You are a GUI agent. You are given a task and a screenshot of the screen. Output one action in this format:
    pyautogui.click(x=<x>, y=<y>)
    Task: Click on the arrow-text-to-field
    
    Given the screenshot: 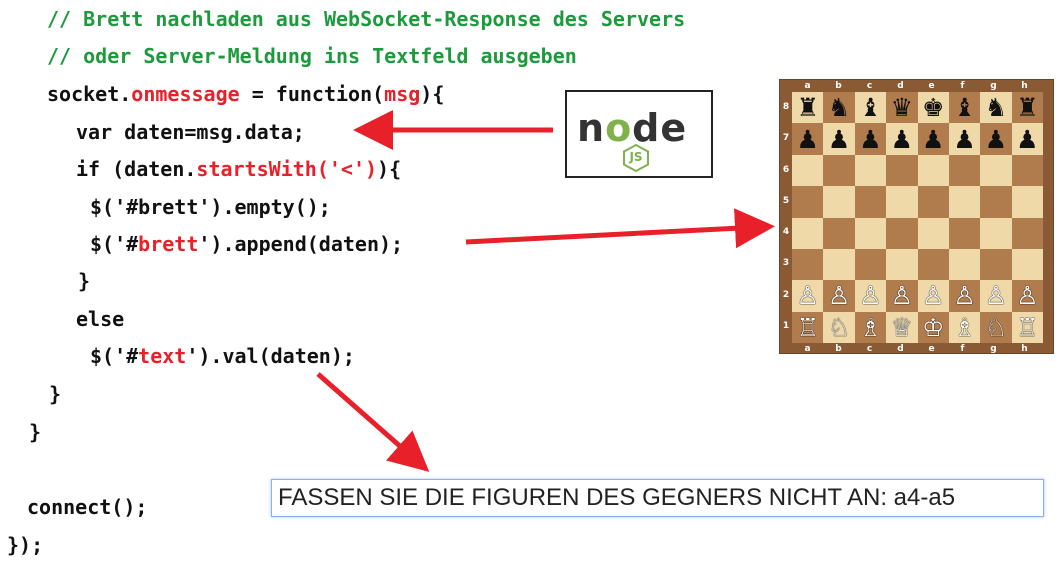 What is the action you would take?
    pyautogui.click(x=373, y=422)
    